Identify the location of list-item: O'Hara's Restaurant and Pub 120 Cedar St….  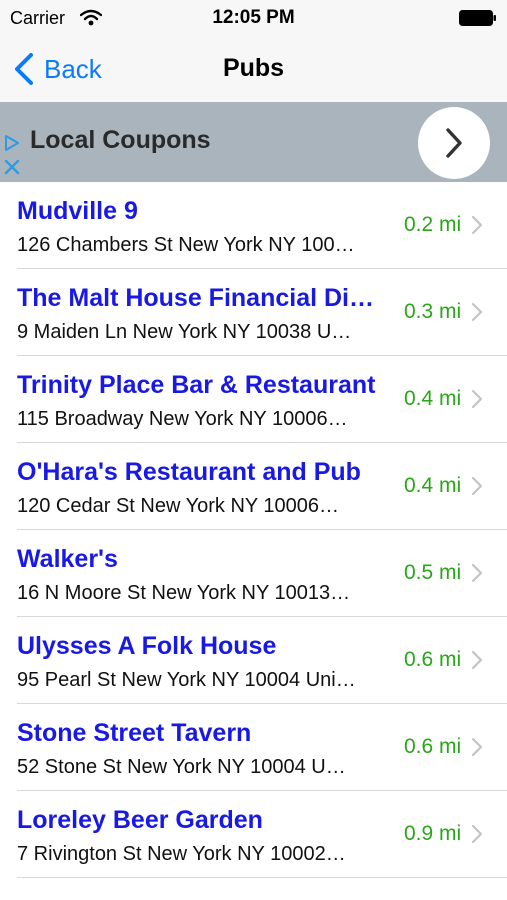
(253, 486).